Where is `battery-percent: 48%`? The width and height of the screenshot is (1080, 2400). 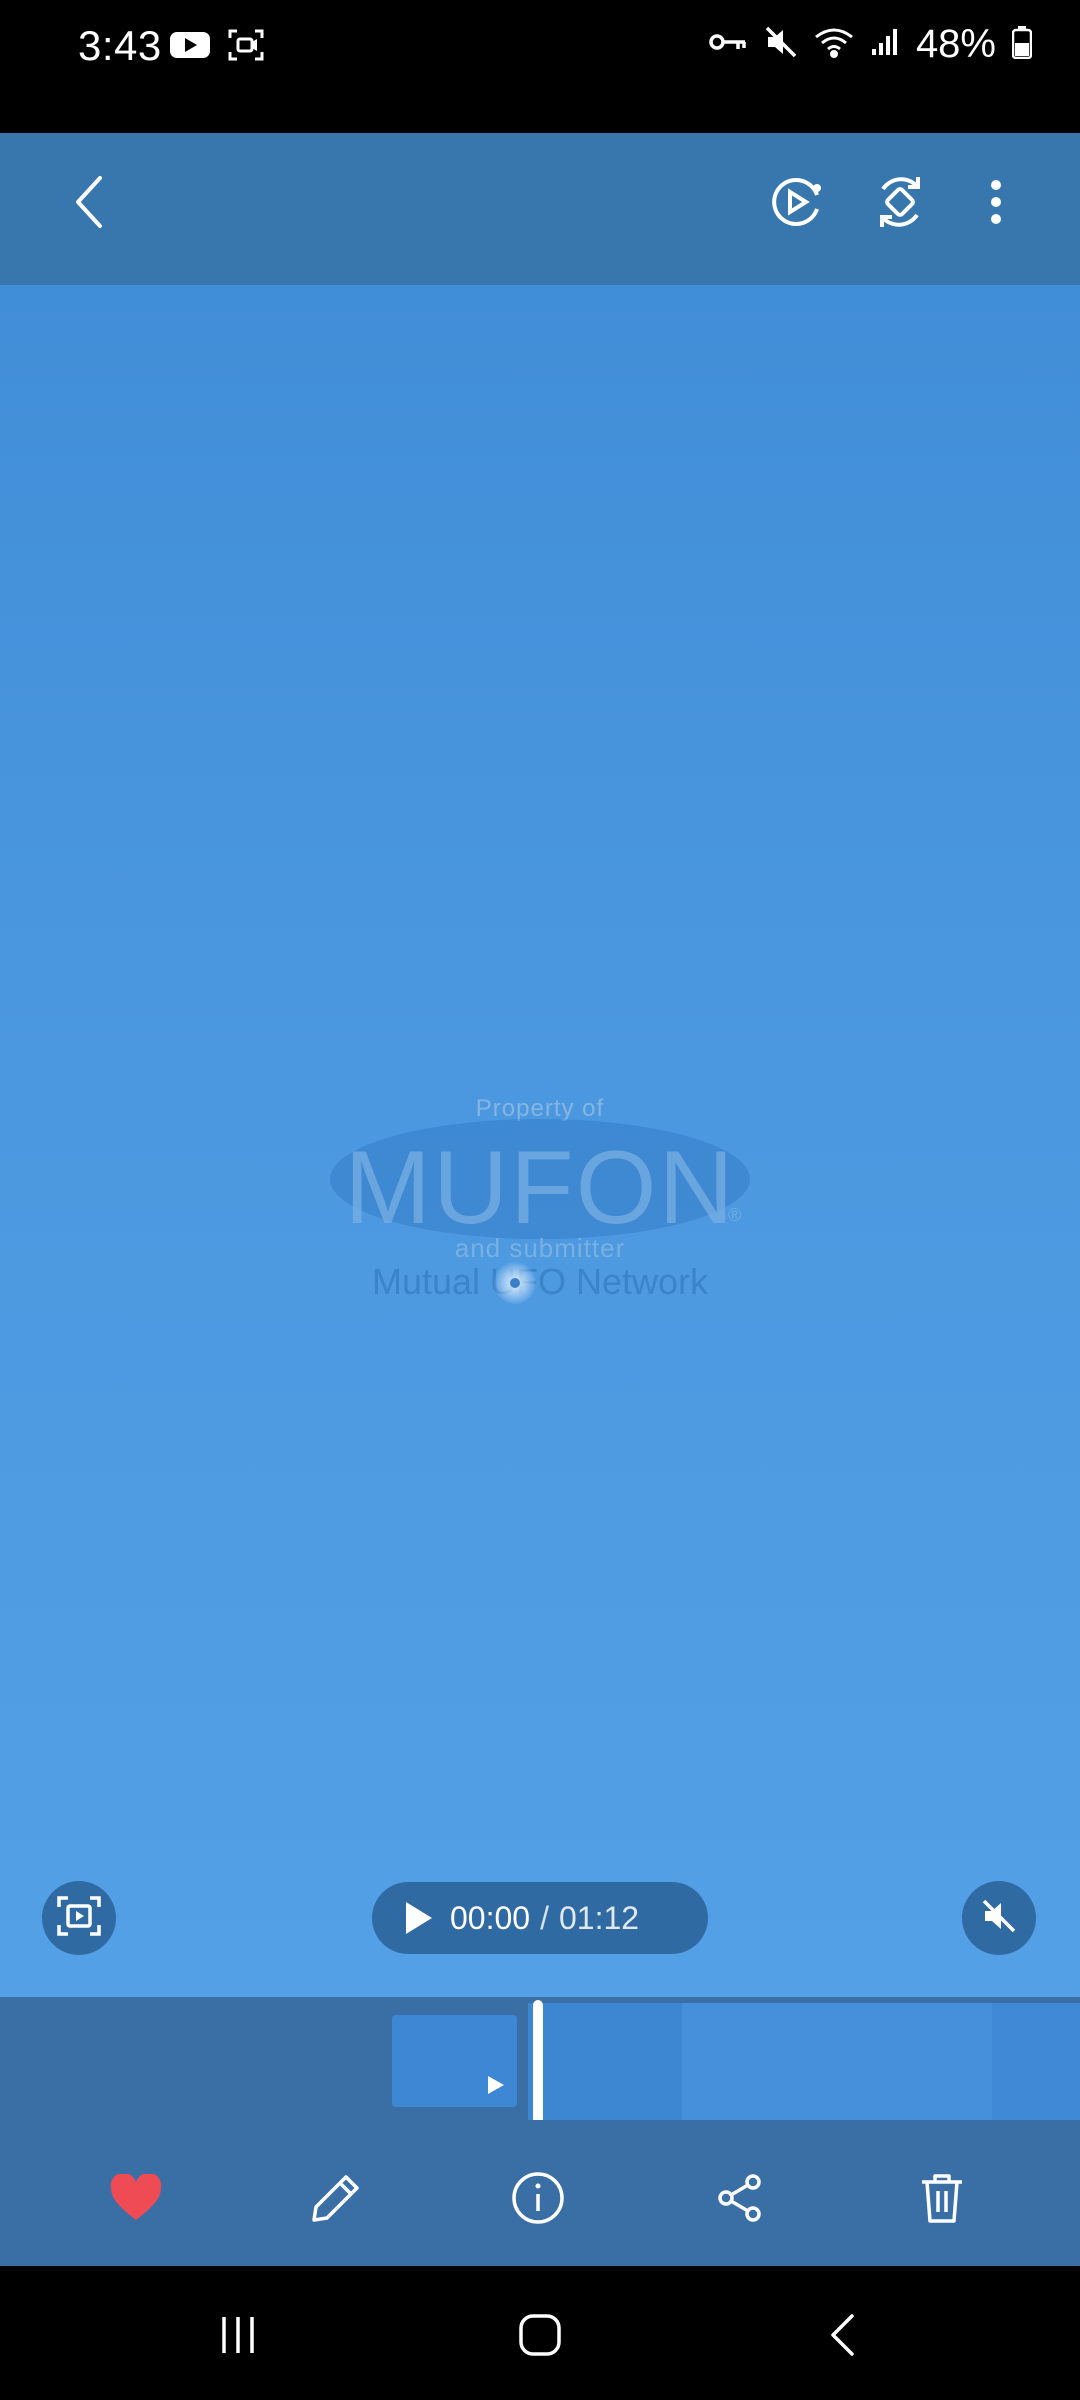 battery-percent: 48% is located at coordinates (955, 44).